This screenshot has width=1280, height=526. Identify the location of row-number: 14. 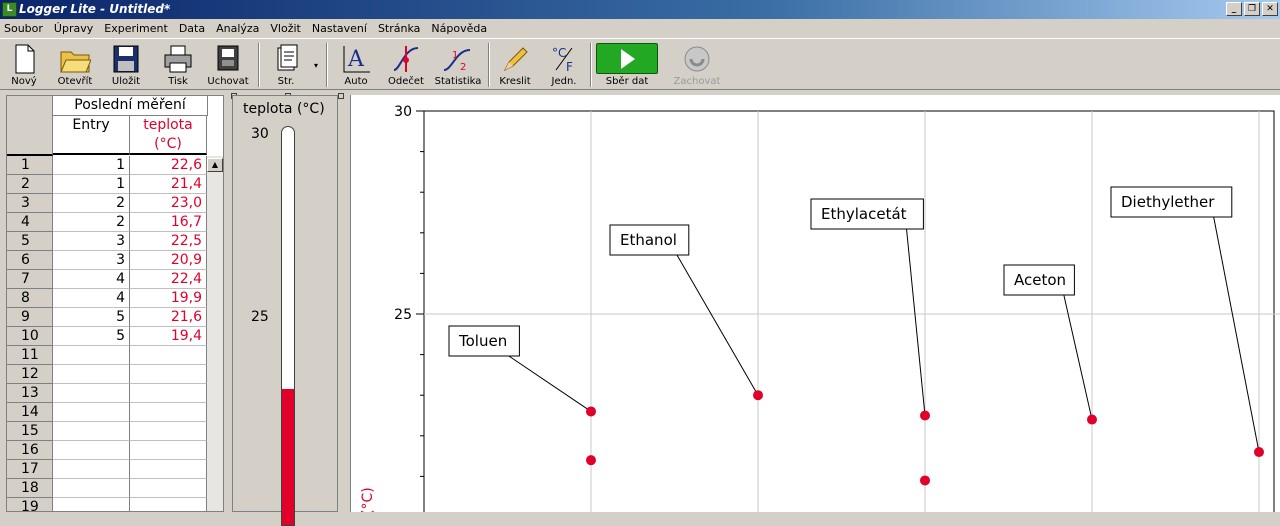
(30, 412).